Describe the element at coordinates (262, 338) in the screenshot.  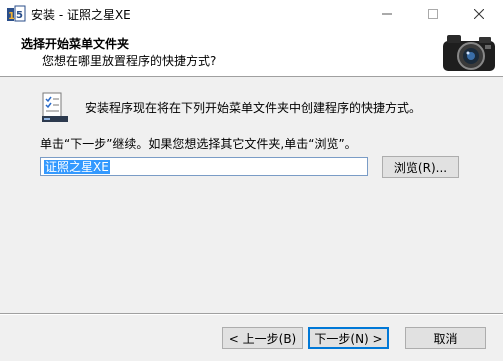
I see `back-button: < 上一步(B)` at that location.